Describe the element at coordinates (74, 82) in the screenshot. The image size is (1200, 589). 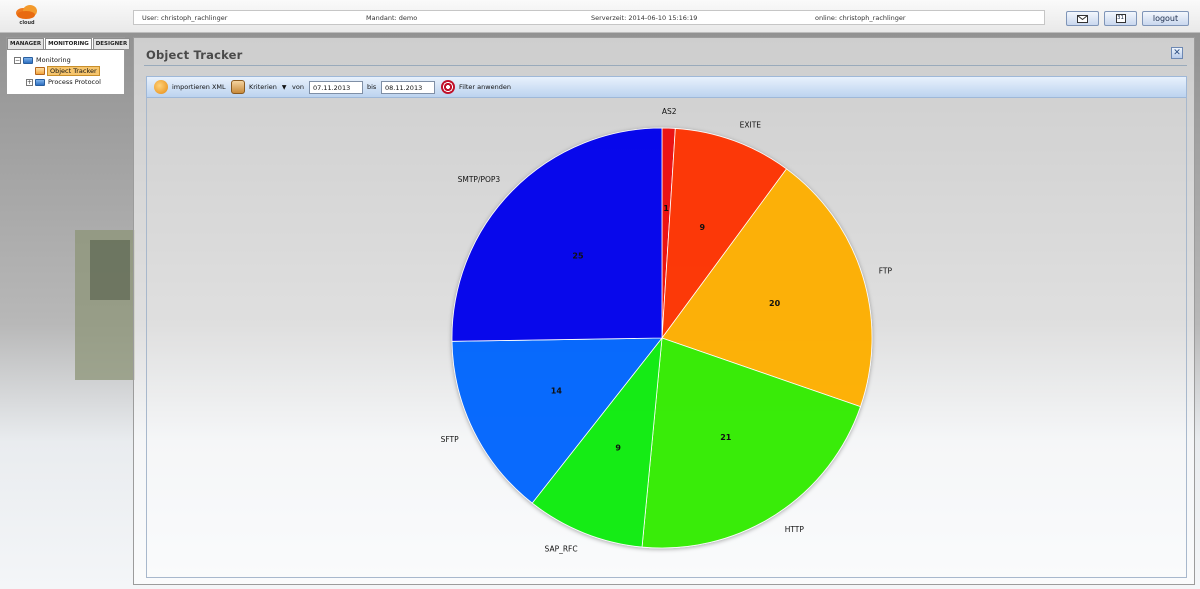
I see `tree-label-process-protocol: Process Protocol` at that location.